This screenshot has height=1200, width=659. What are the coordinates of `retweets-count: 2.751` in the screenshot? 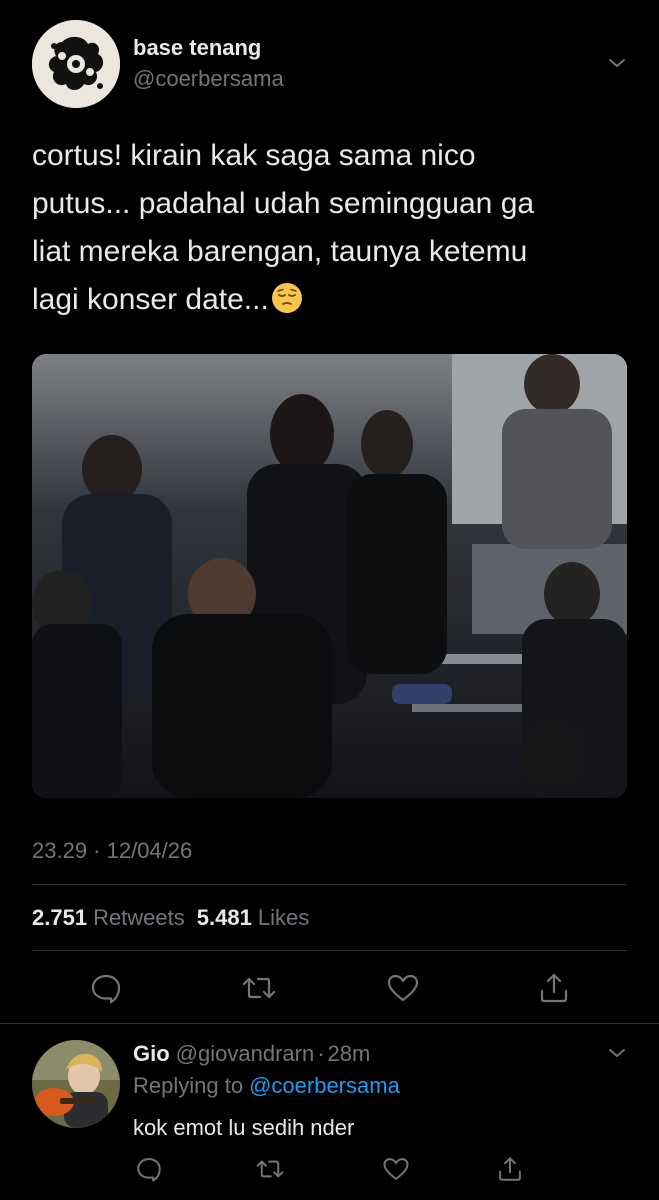 It's located at (59, 917).